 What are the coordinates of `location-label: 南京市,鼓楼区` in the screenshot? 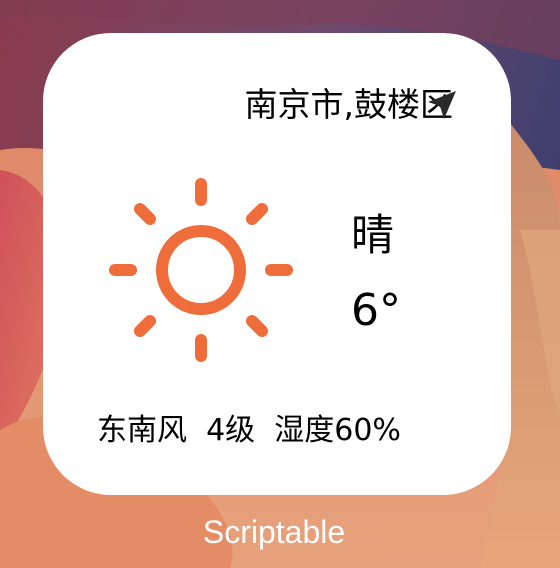 It's located at (349, 104).